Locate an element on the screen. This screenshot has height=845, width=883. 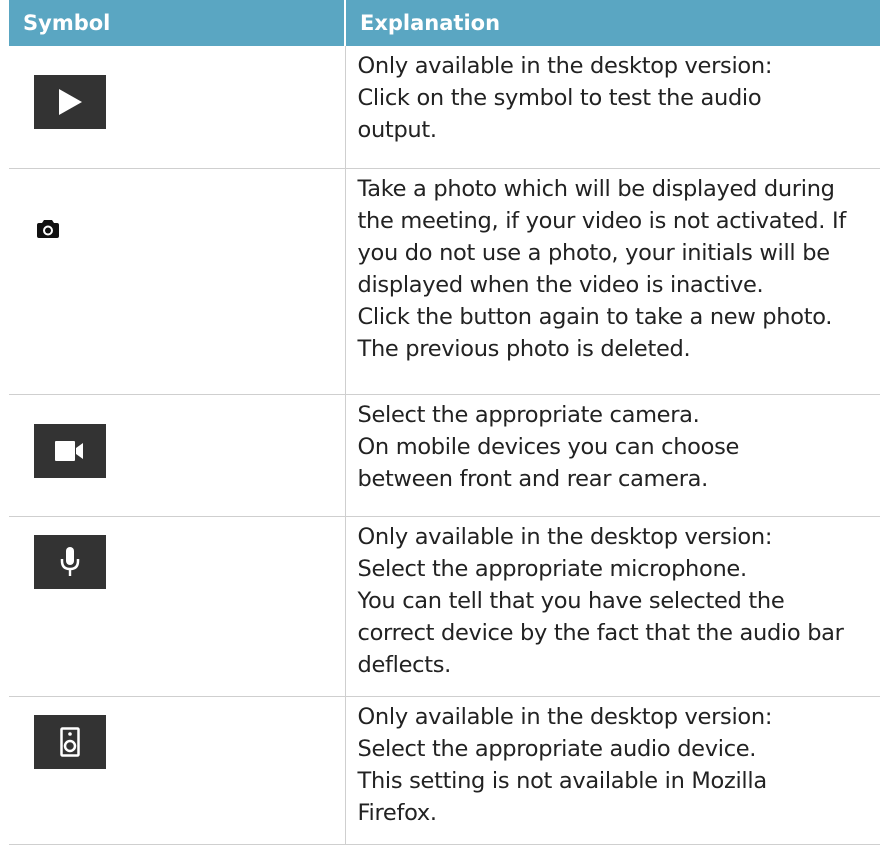
explanation-line: On mobile devices you can choose is located at coordinates (548, 446).